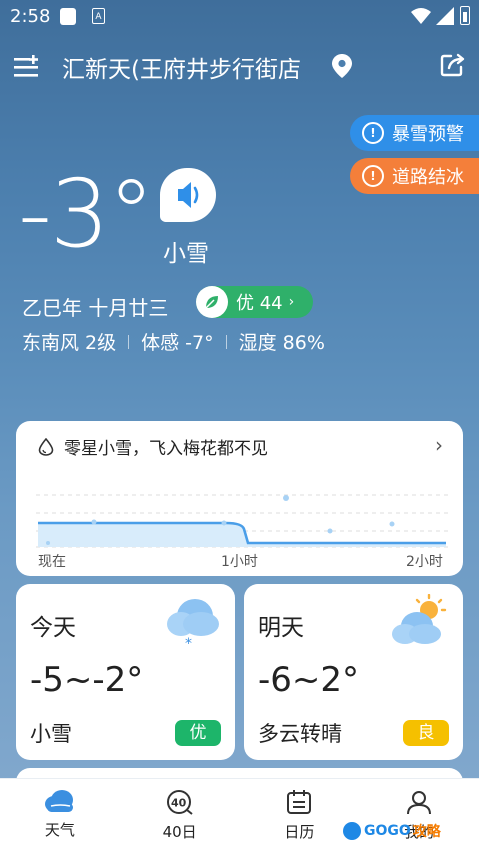 The image size is (479, 852). Describe the element at coordinates (69, 343) in the screenshot. I see `wind-text: 东南风 2级` at that location.